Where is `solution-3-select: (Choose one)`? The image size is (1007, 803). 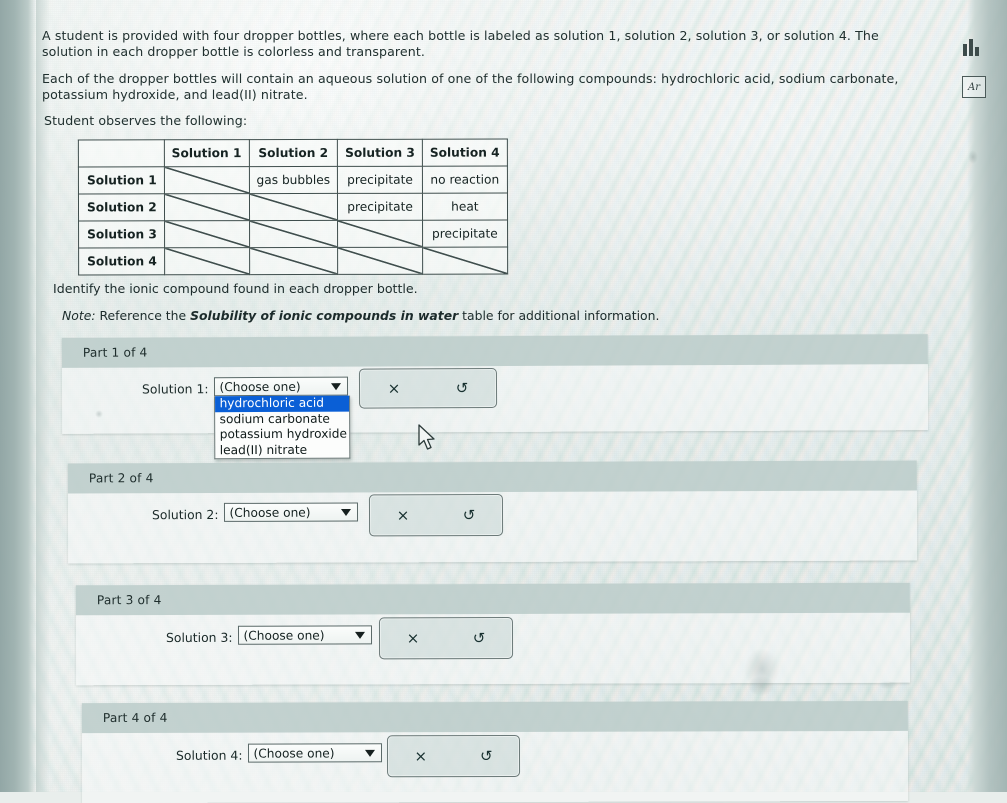 solution-3-select: (Choose one) is located at coordinates (305, 635).